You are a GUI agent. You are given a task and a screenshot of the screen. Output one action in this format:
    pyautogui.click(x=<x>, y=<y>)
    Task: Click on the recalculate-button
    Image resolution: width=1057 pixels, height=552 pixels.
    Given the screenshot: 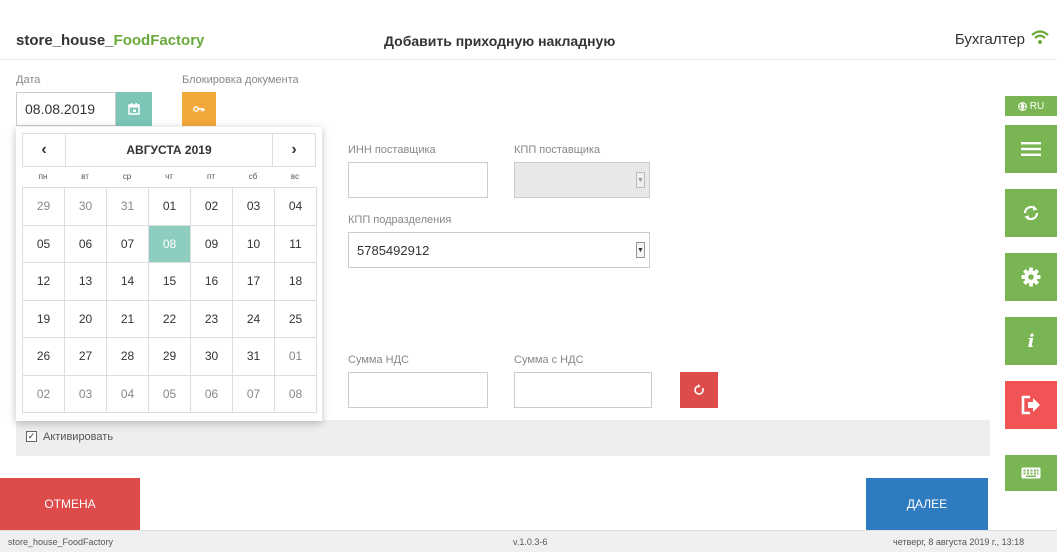 What is the action you would take?
    pyautogui.click(x=699, y=390)
    